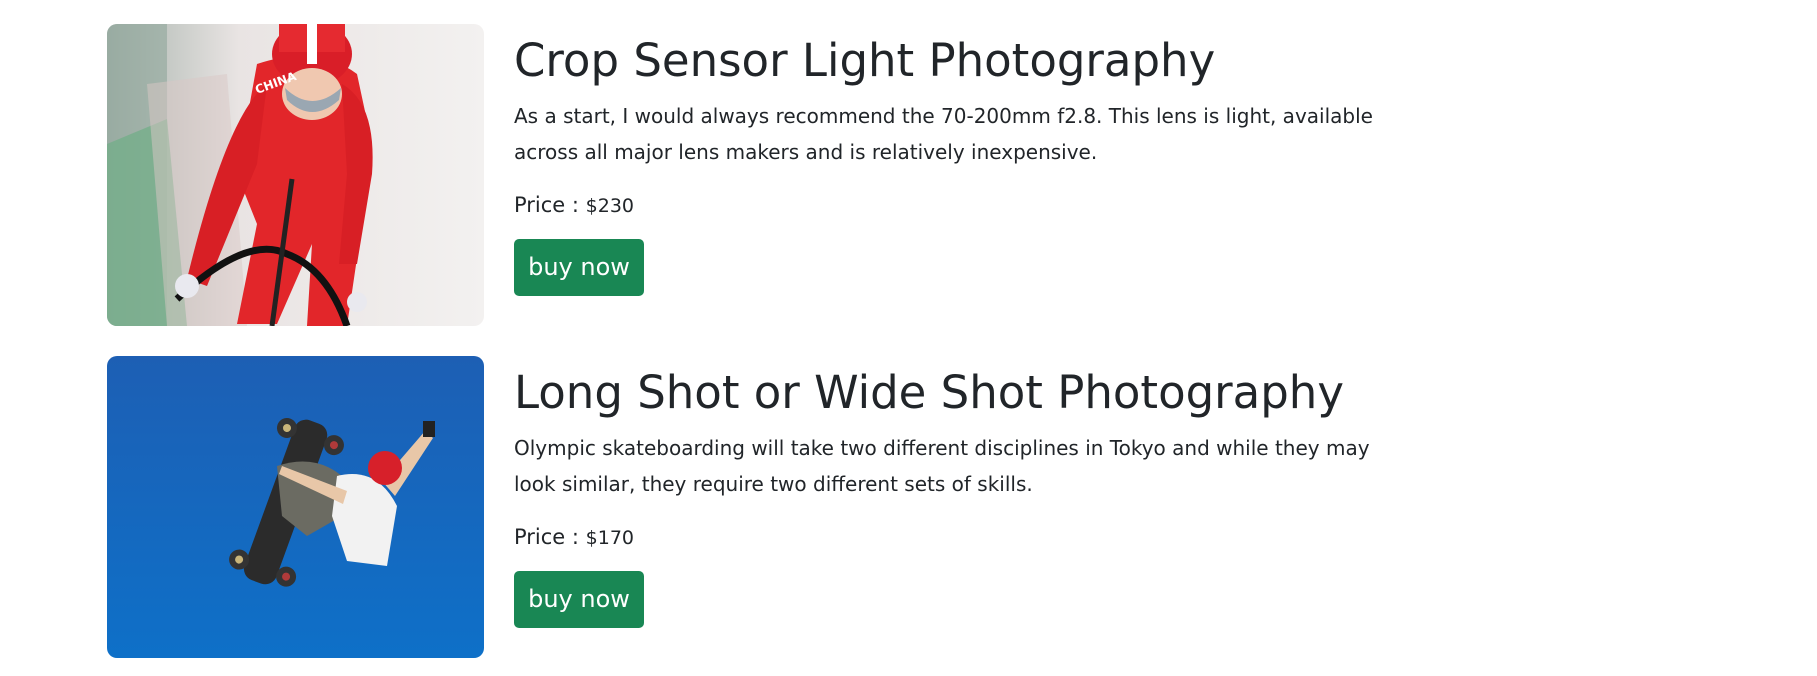 Image resolution: width=1817 pixels, height=676 pixels. Describe the element at coordinates (954, 537) in the screenshot. I see `product-price: Price : $170` at that location.